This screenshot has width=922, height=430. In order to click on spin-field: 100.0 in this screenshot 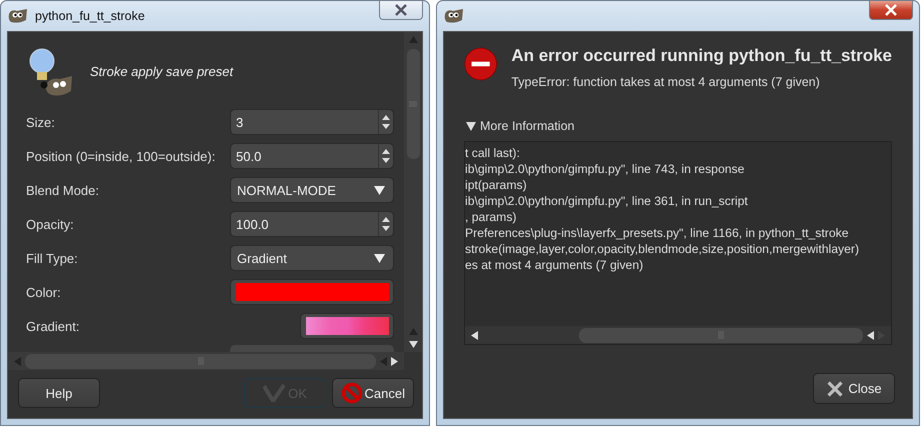, I will do `click(312, 224)`.